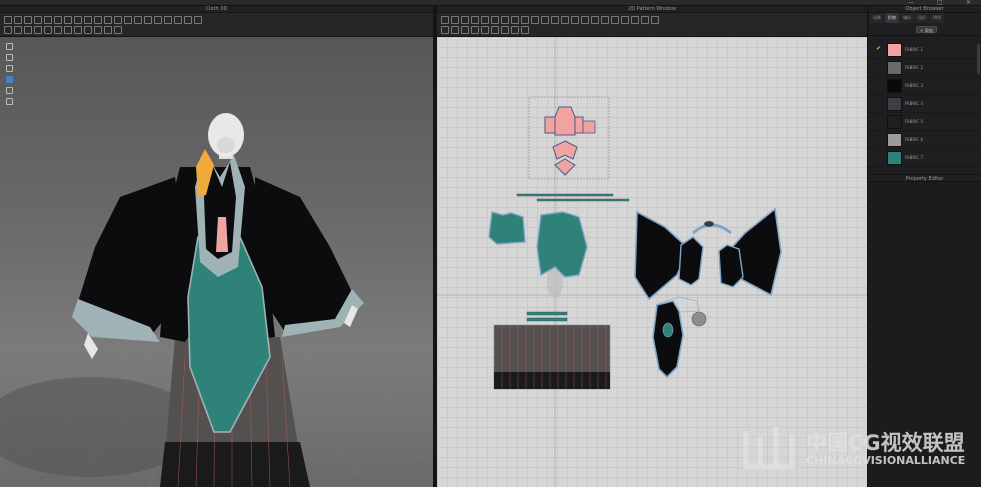 The width and height of the screenshot is (981, 487). What do you see at coordinates (555, 20) in the screenshot?
I see `texture-edit-icon` at bounding box center [555, 20].